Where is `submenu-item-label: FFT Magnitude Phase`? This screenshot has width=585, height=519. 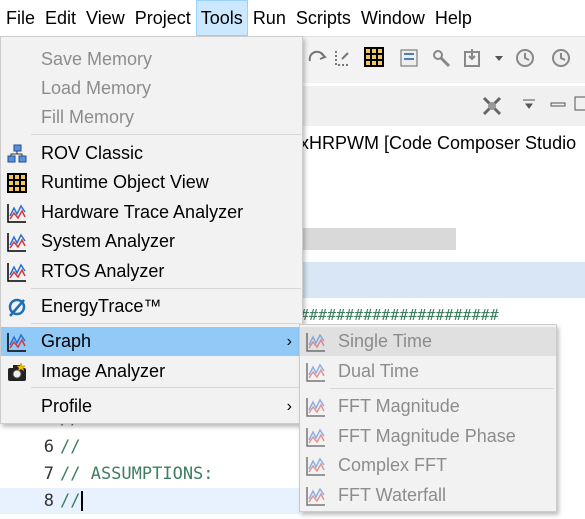 submenu-item-label: FFT Magnitude Phase is located at coordinates (427, 436).